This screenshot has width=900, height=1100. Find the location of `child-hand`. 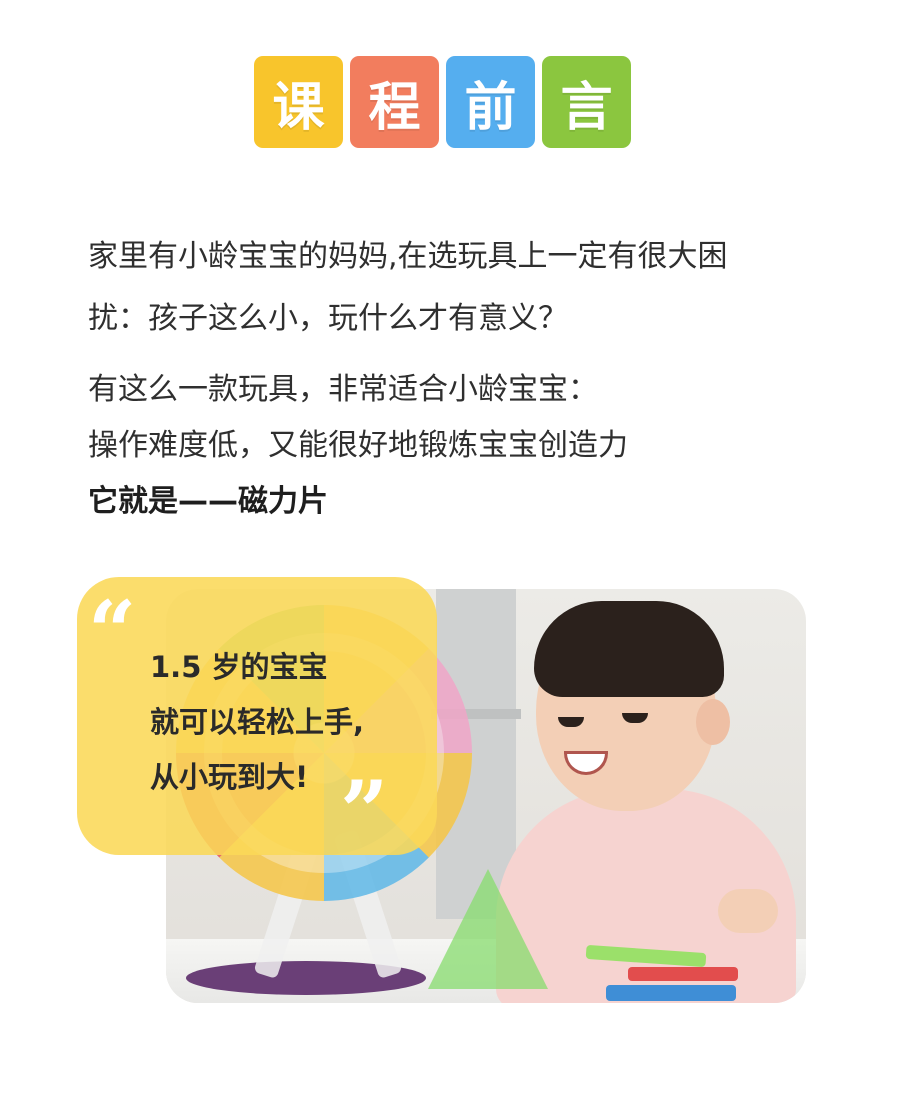

child-hand is located at coordinates (748, 911).